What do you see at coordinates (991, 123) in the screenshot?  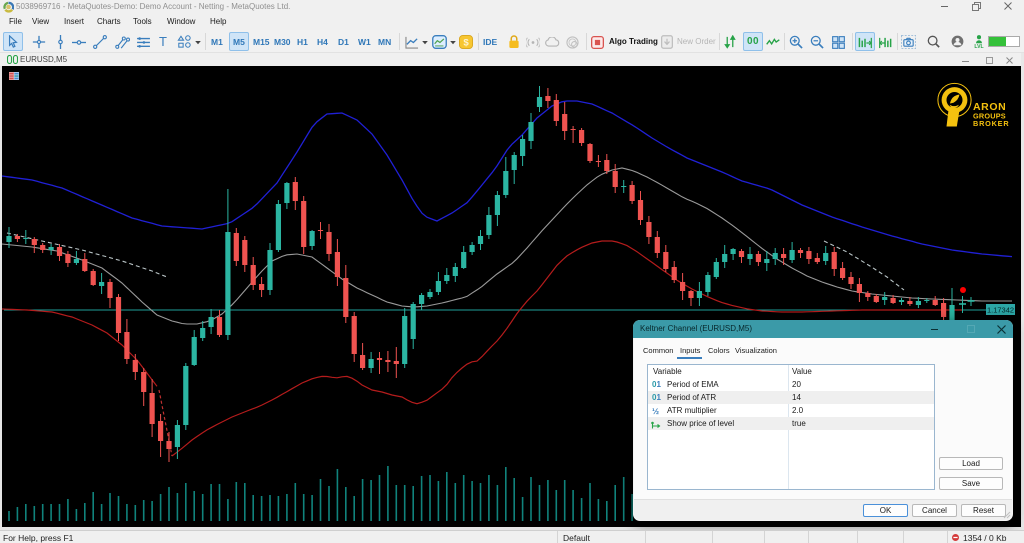 I see `svg-text: BROKER` at bounding box center [991, 123].